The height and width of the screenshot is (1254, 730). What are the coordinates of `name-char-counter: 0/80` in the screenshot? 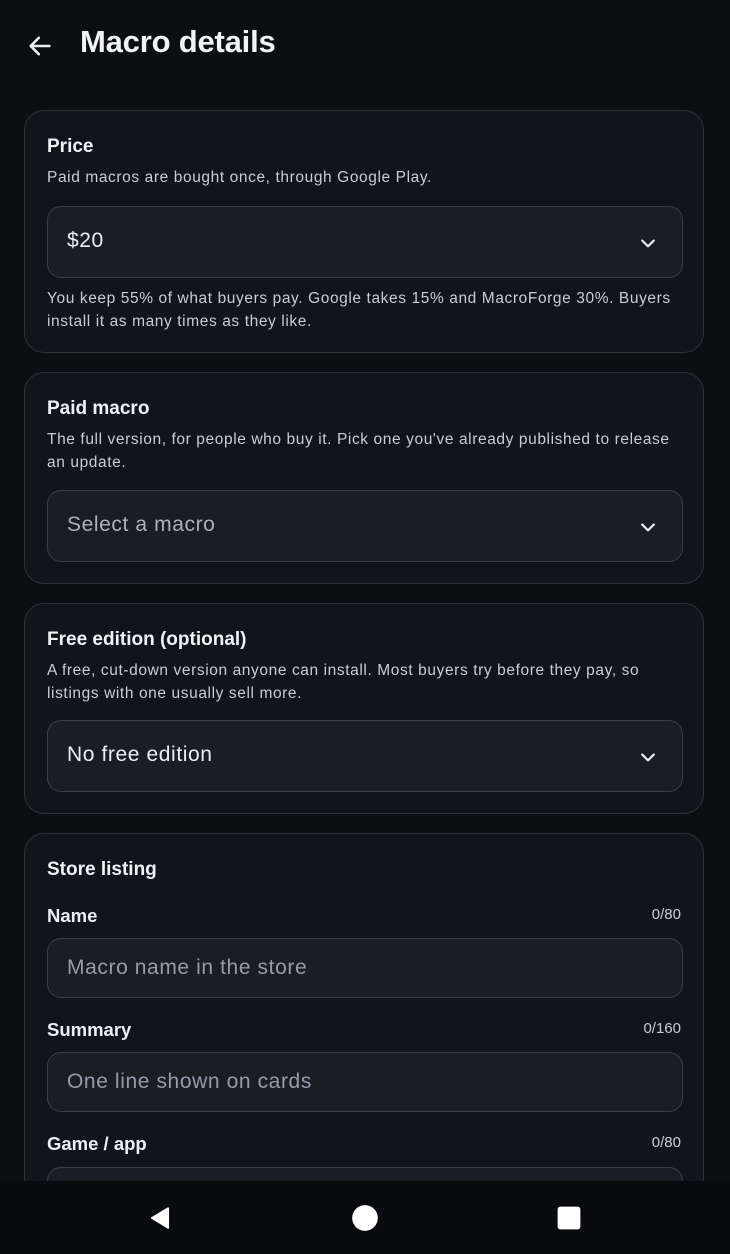 It's located at (666, 914).